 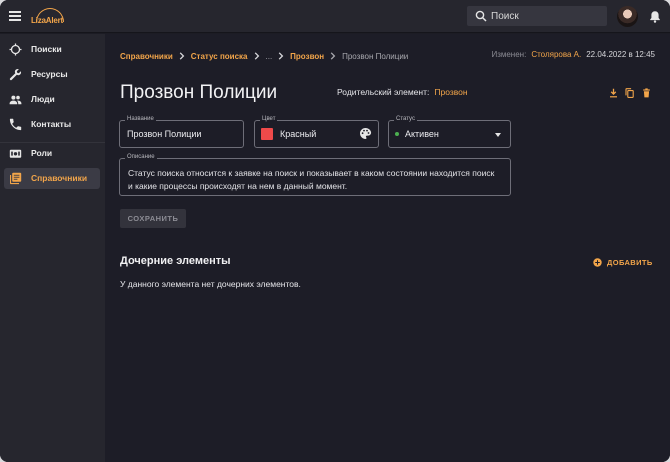 What do you see at coordinates (613, 93) in the screenshot?
I see `download-icon` at bounding box center [613, 93].